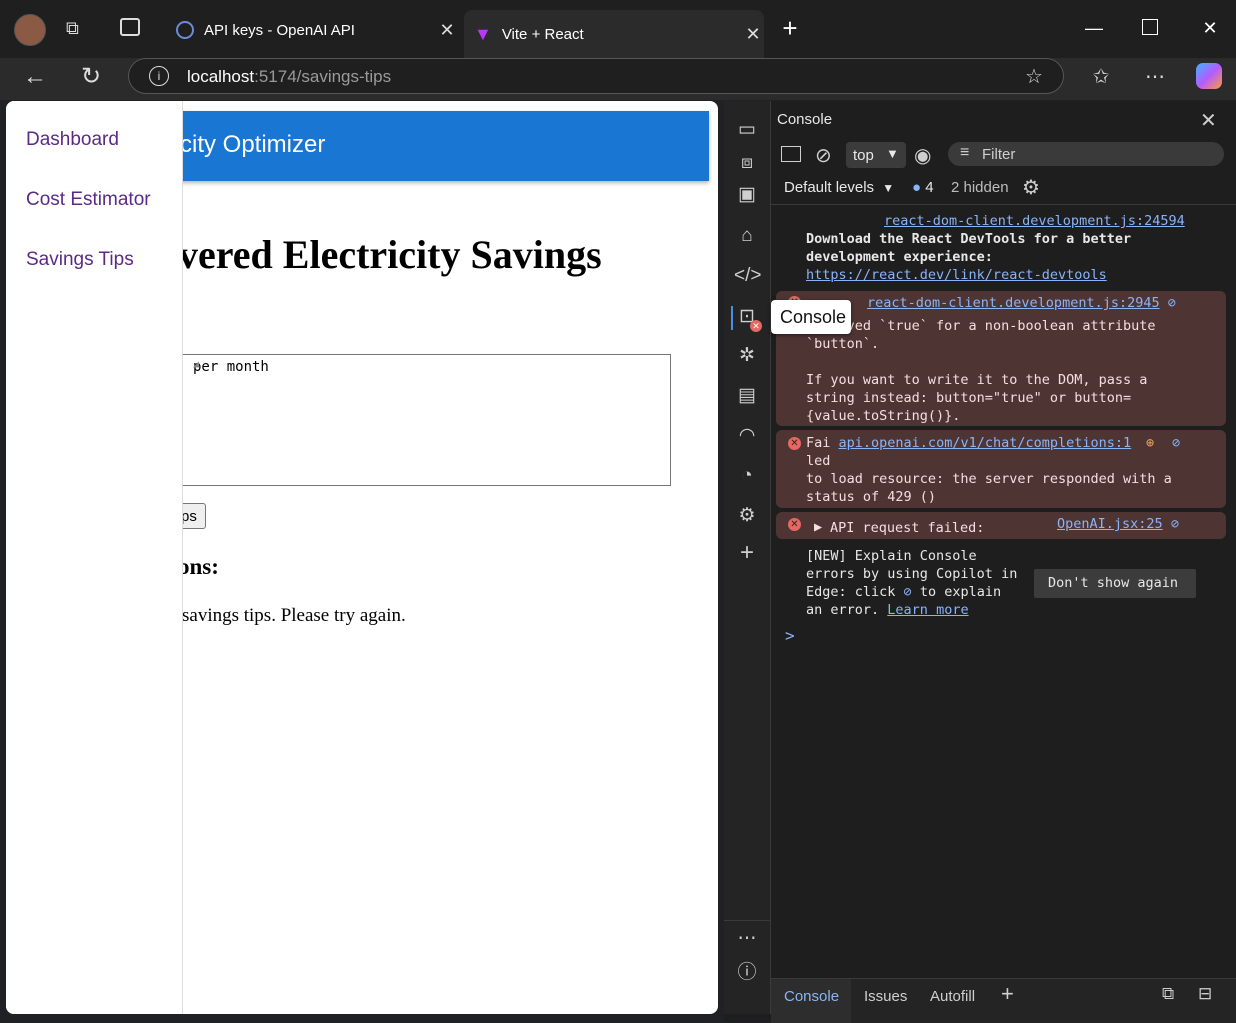  I want to click on network-request-icon: ⊕, so click(1150, 443).